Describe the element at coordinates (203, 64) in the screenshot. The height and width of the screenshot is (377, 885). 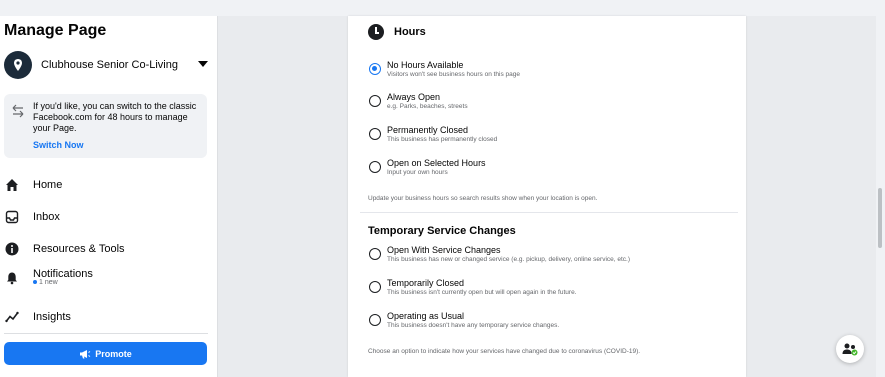
I see `chevron-down-icon` at that location.